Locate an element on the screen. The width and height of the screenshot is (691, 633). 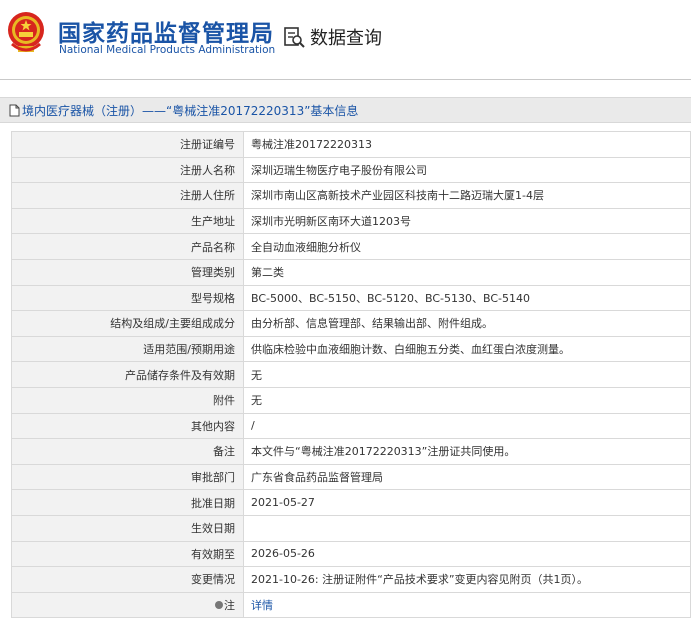
table-row: 有效期至 2026-05-26 is located at coordinates (351, 554).